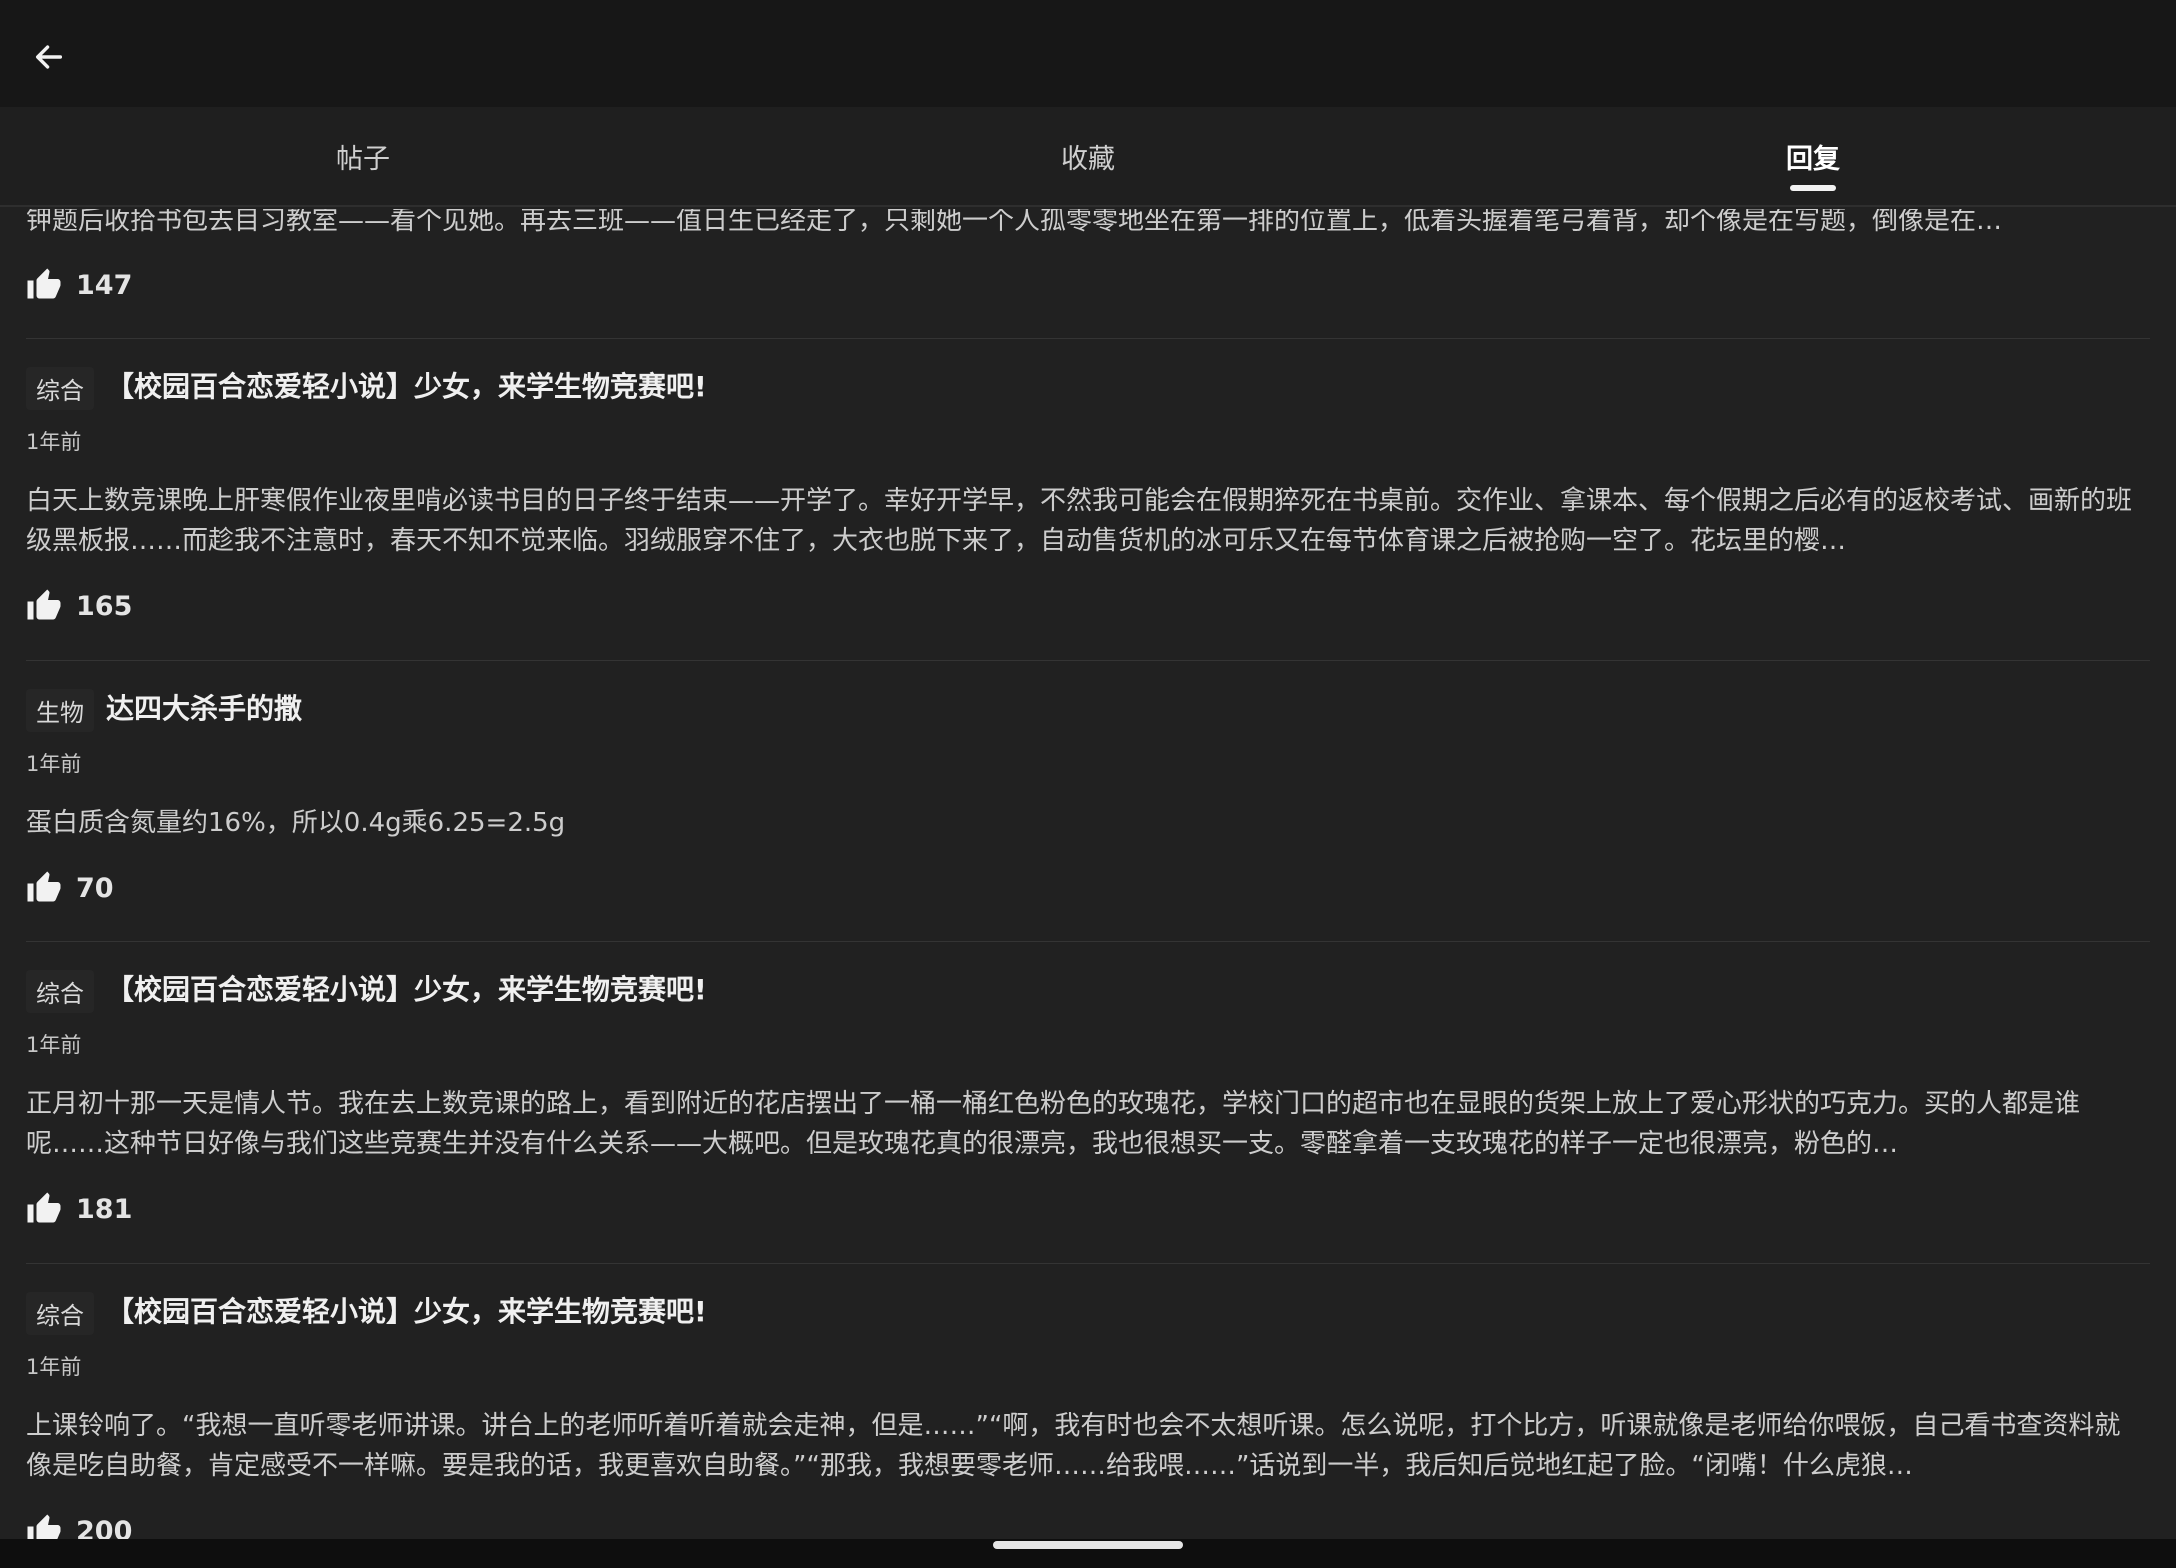 The height and width of the screenshot is (1568, 2176). I want to click on active-tab-indicator, so click(1813, 188).